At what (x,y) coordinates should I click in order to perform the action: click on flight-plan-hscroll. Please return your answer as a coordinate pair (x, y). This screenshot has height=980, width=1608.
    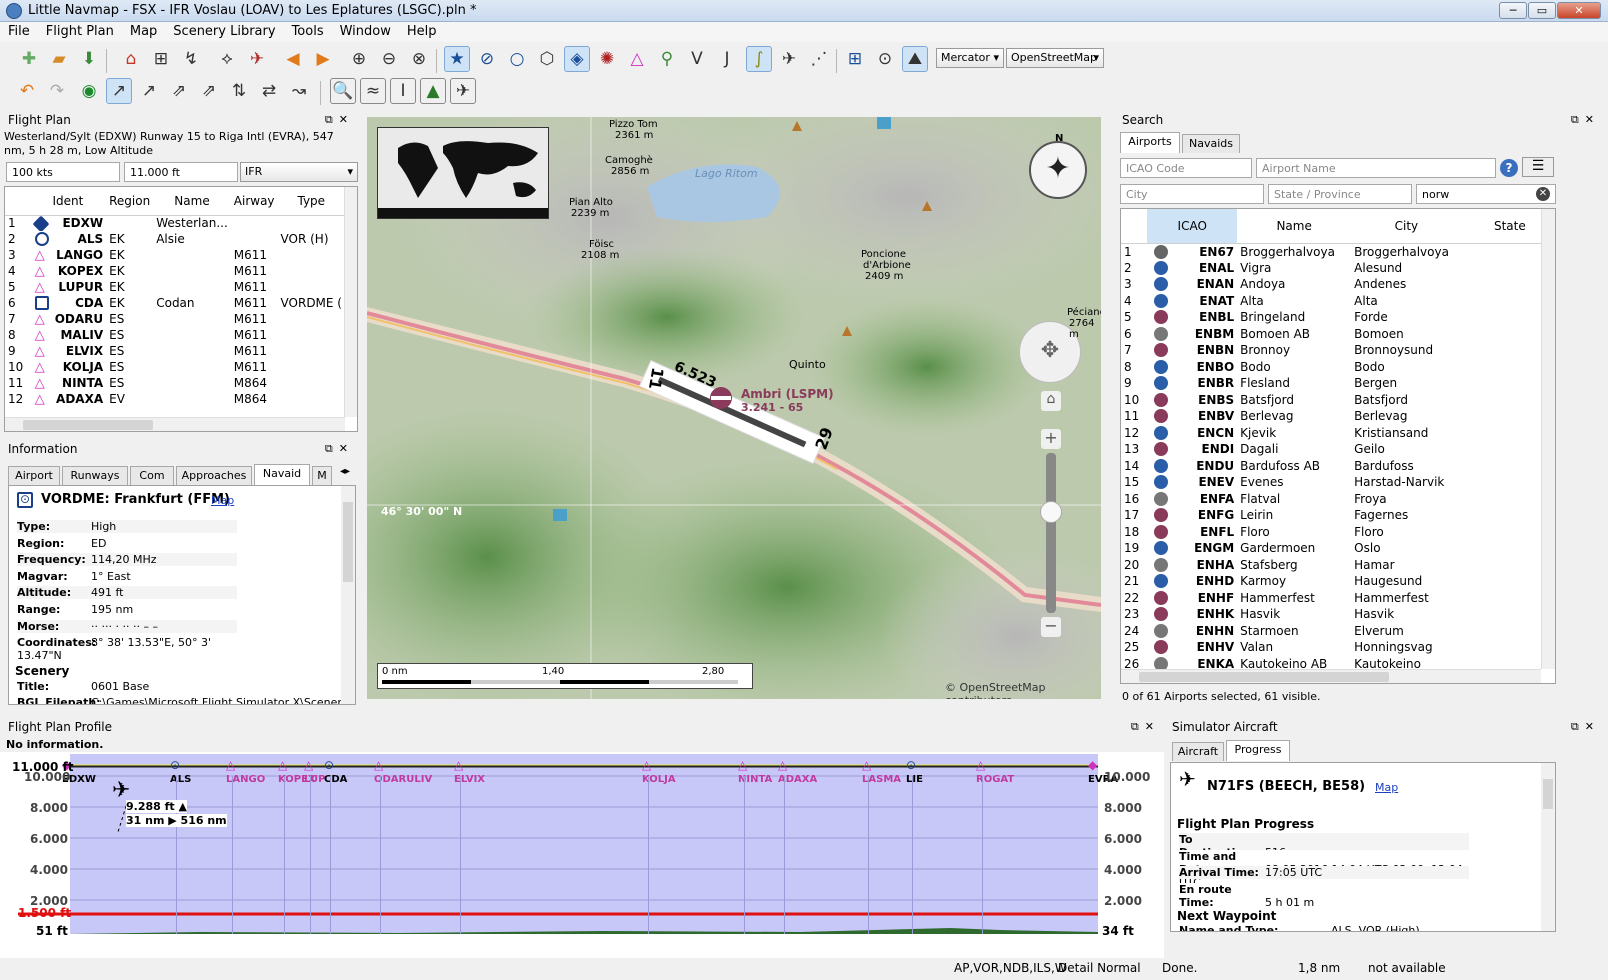
    Looking at the image, I should click on (175, 424).